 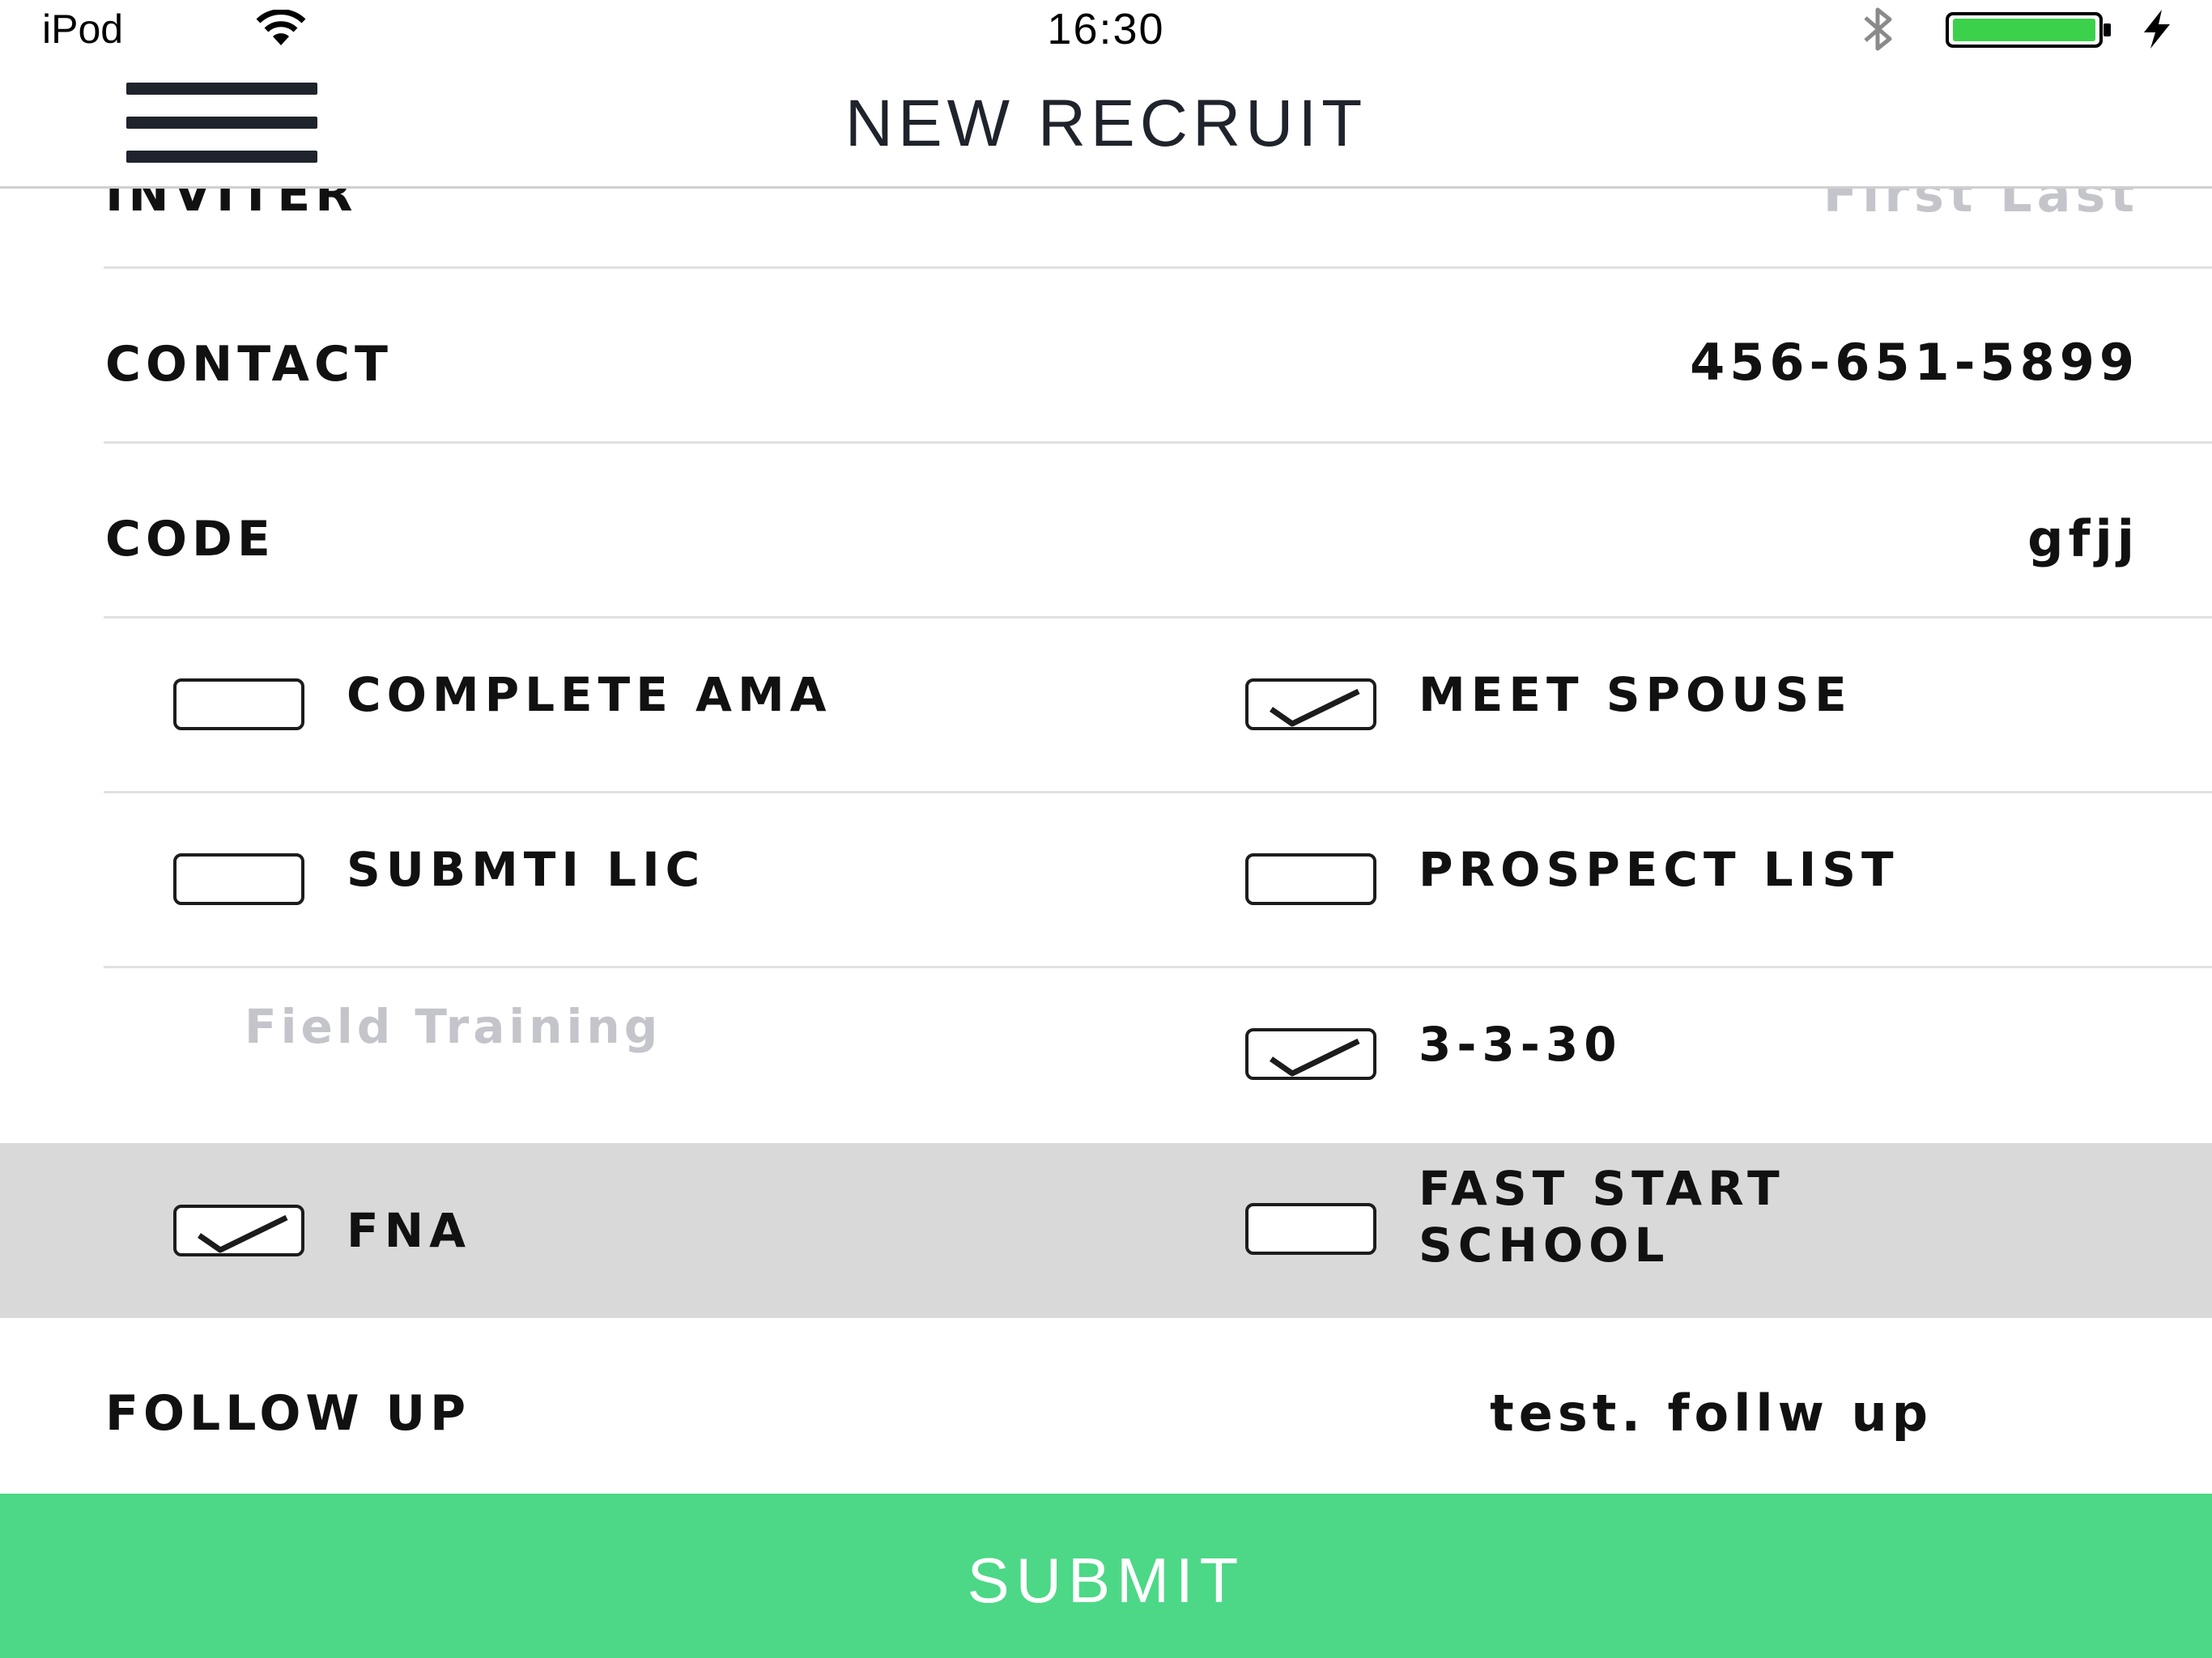 I want to click on complete-ama-checkbox: COMPLETE AMA, so click(x=659, y=705).